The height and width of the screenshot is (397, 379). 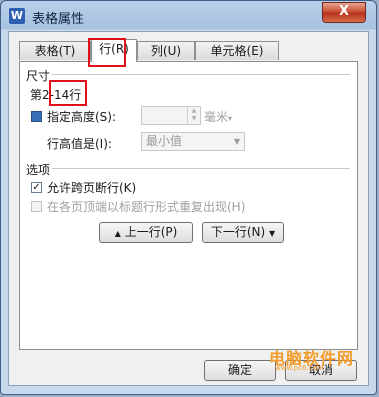 I want to click on row-height-dropdown: 最小值 ▼, so click(x=193, y=141).